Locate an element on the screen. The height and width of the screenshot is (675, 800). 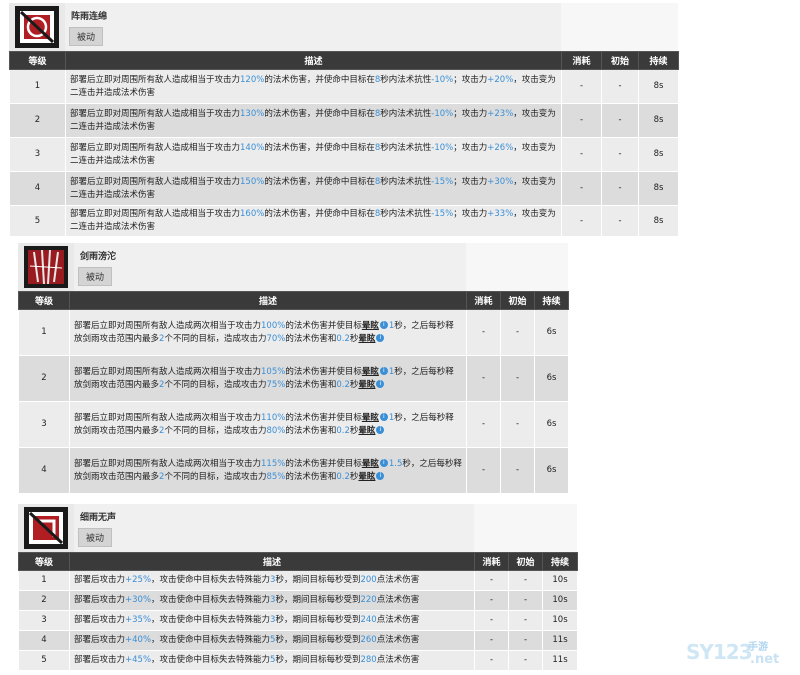
skill-header: 剑雨滂沱 被动 is located at coordinates (293, 267).